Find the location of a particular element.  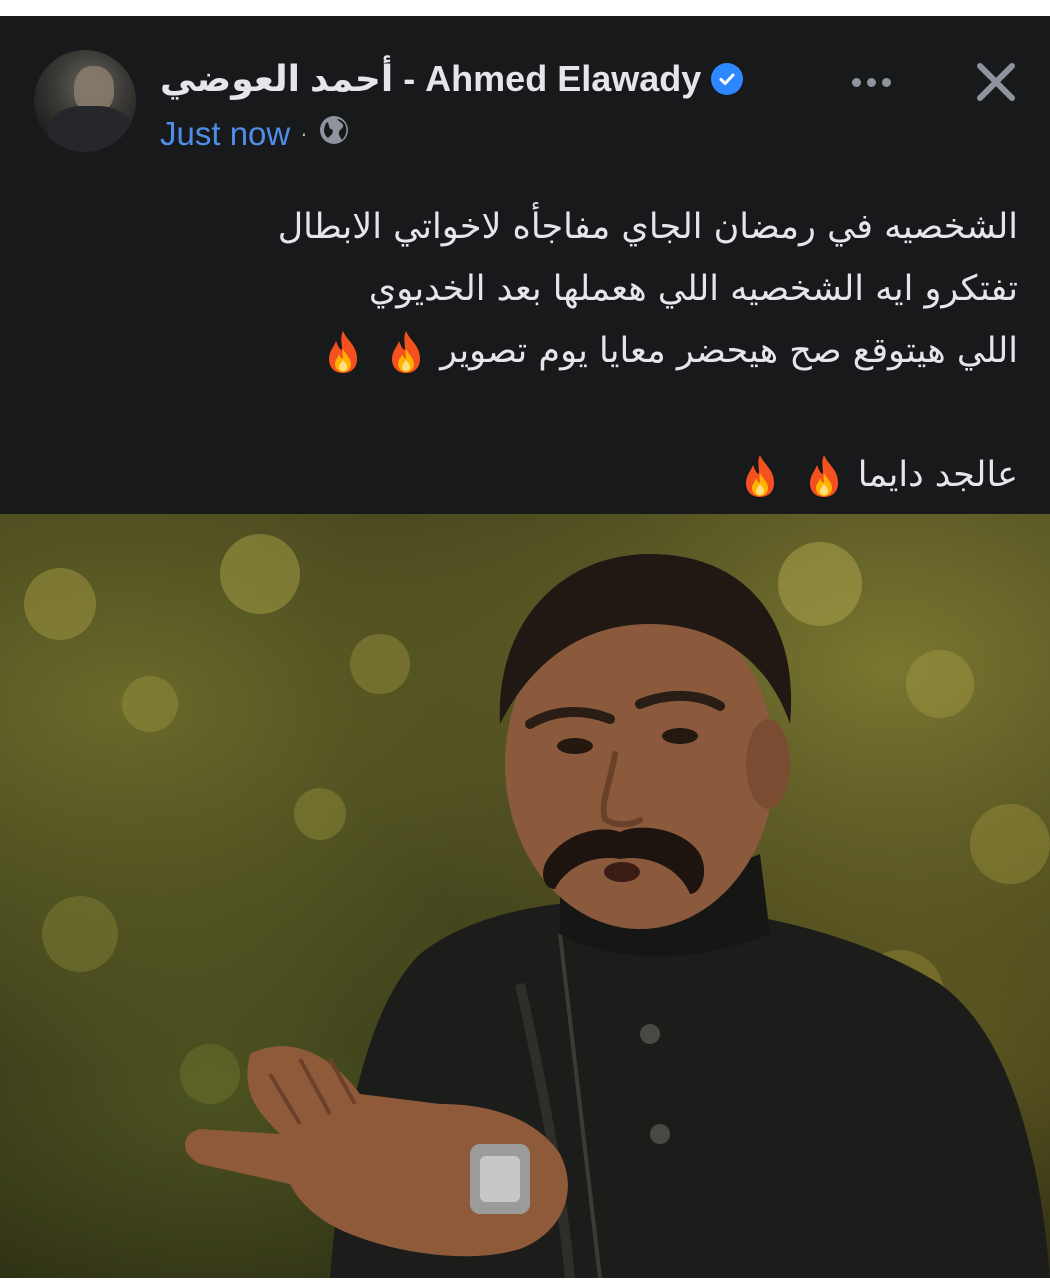

close-button is located at coordinates (996, 82).